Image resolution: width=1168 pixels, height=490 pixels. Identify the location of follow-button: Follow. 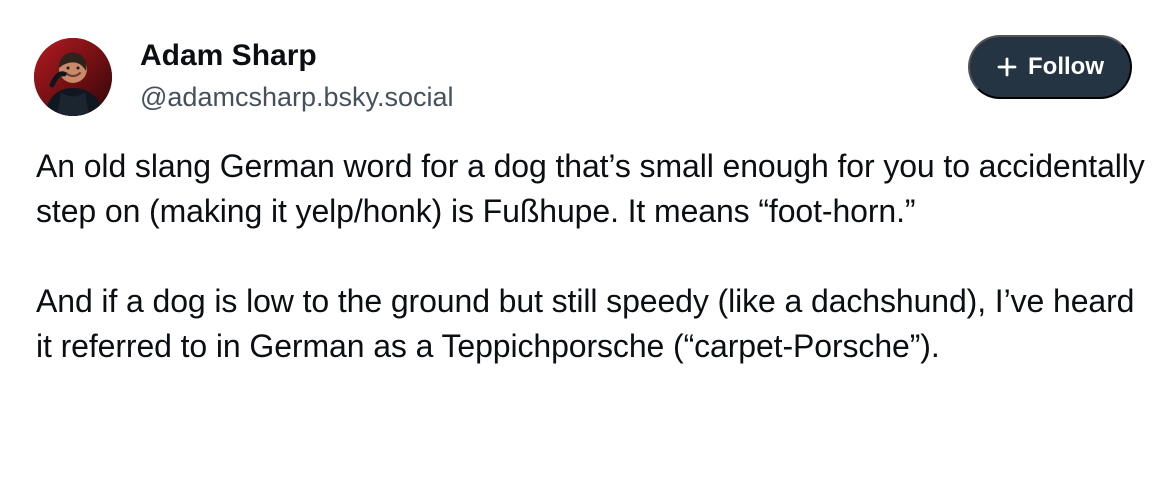
(1050, 67).